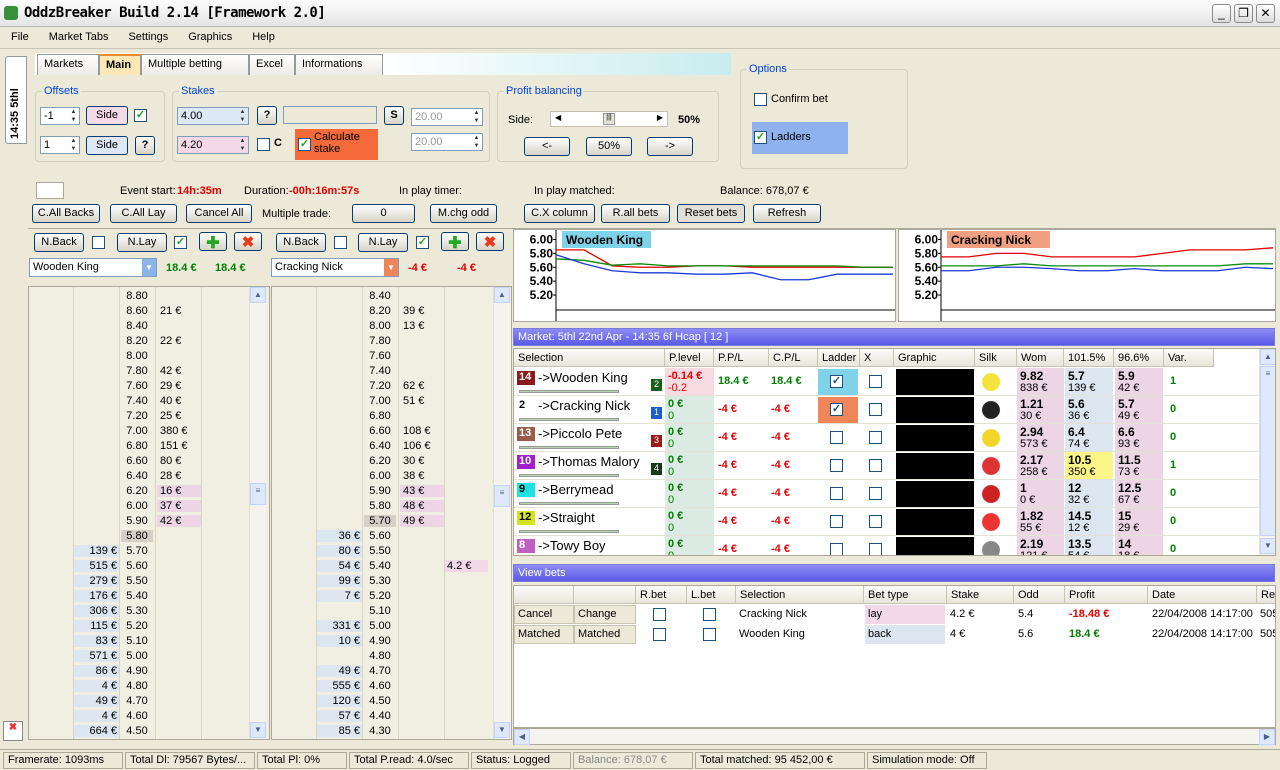 This screenshot has width=1280, height=770. What do you see at coordinates (16, 100) in the screenshot?
I see `market-side-tab: 14:35 5thl` at bounding box center [16, 100].